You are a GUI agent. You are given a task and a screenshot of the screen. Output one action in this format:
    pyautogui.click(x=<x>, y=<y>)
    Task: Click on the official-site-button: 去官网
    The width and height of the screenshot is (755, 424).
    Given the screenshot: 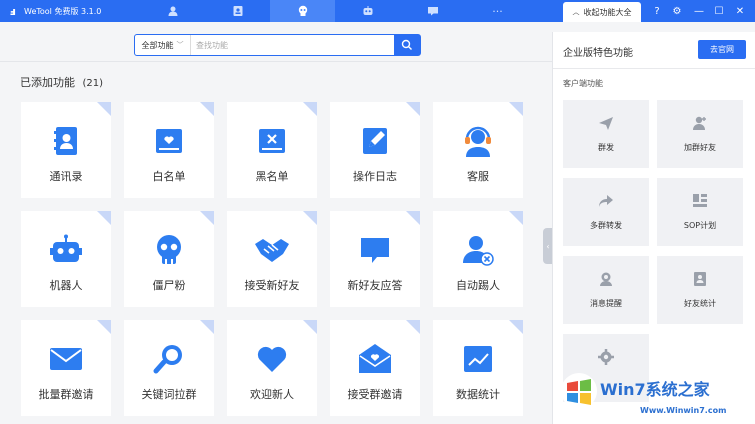 What is the action you would take?
    pyautogui.click(x=722, y=49)
    